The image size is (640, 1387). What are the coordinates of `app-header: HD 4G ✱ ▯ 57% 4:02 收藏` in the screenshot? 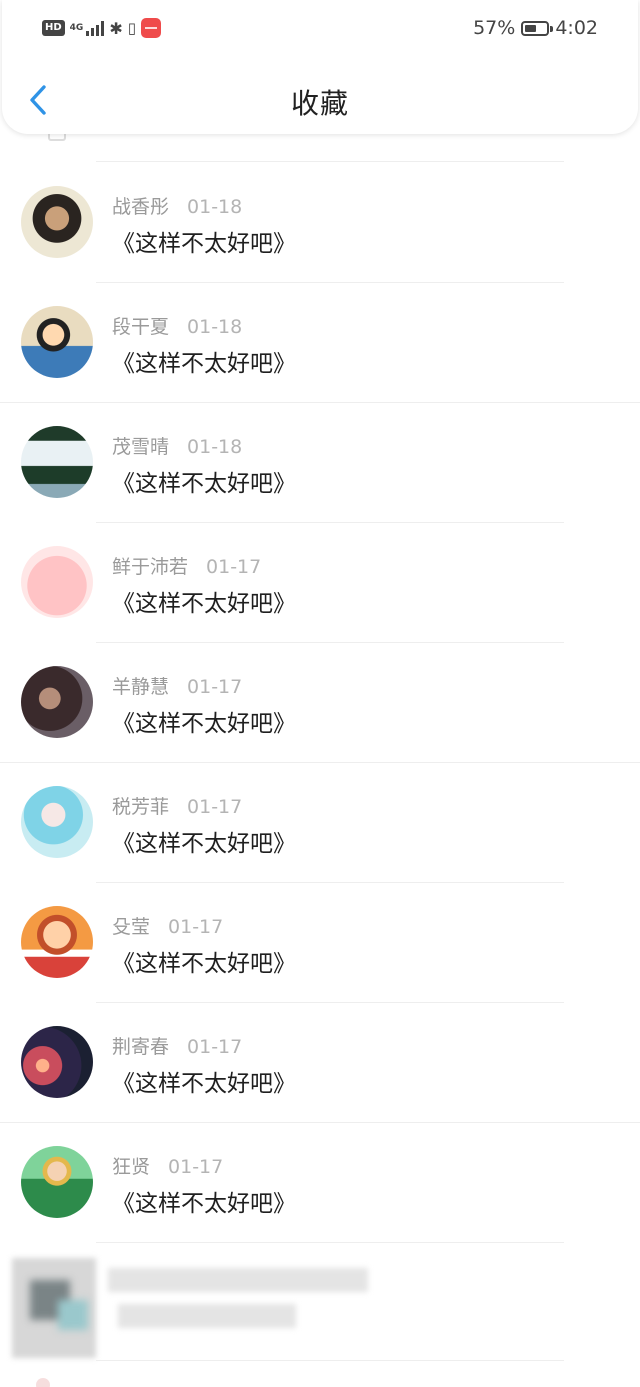 It's located at (320, 67).